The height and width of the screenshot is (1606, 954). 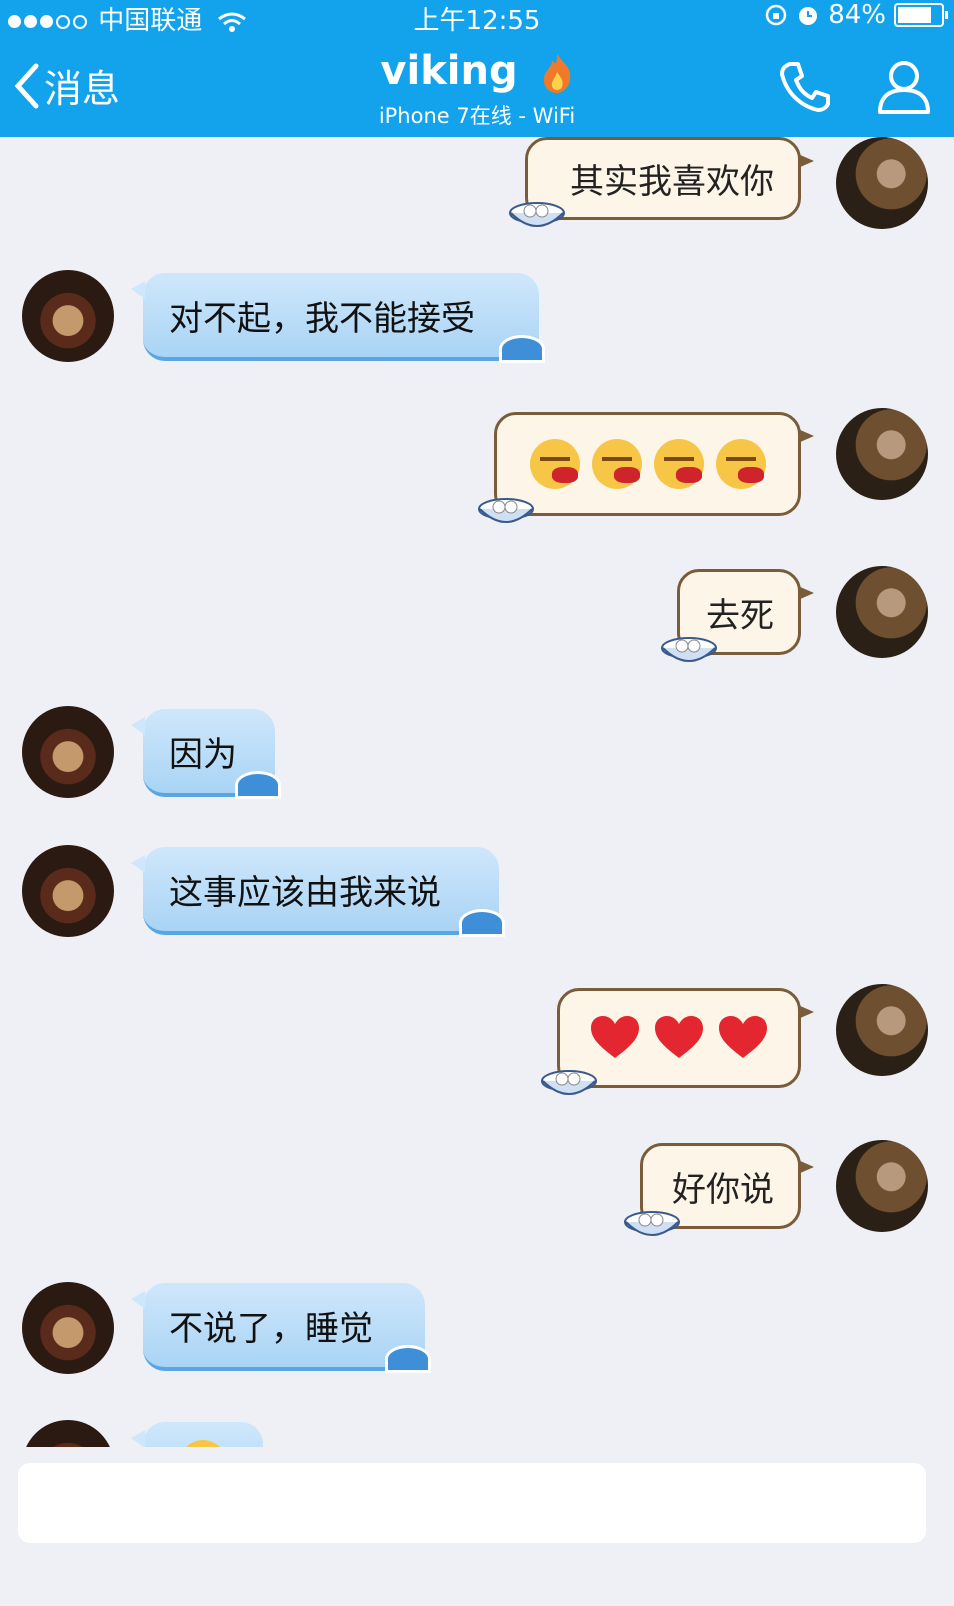 I want to click on message-bubble: 不说了，睡觉, so click(x=281, y=1328).